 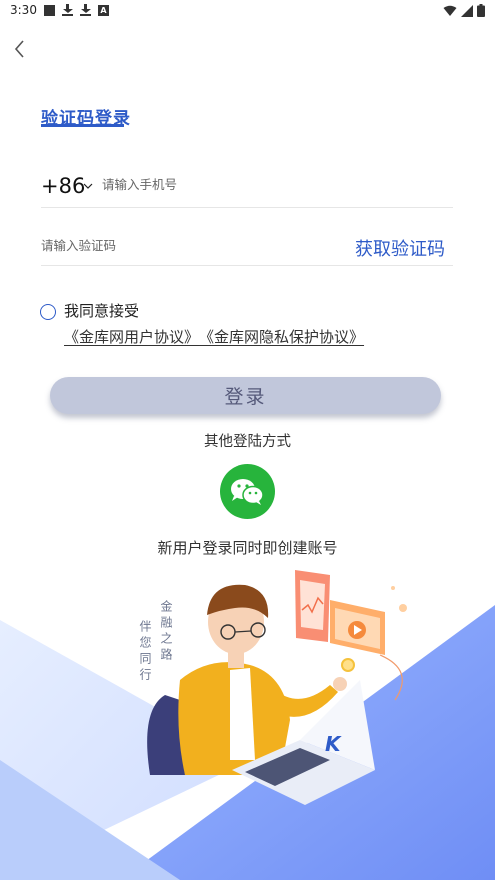 I want to click on slogan-line1: 金融之路, so click(x=166, y=632).